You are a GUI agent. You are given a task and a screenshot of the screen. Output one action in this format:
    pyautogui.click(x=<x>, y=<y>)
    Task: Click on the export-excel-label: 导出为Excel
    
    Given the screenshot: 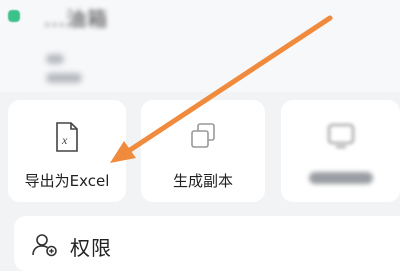 What is the action you would take?
    pyautogui.click(x=67, y=181)
    